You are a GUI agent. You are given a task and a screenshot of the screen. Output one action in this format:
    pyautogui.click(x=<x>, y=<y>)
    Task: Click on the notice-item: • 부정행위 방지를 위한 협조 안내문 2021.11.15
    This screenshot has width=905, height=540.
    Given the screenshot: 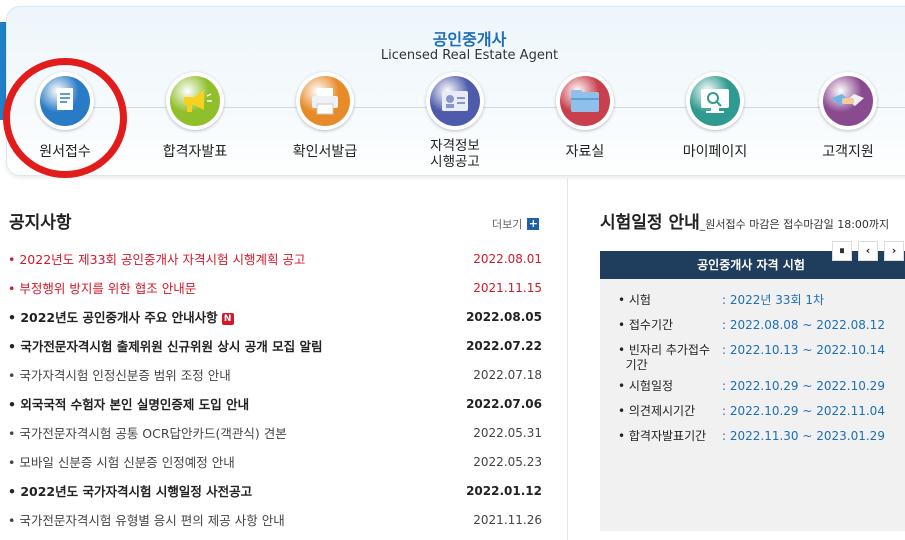 What is the action you would take?
    pyautogui.click(x=275, y=287)
    